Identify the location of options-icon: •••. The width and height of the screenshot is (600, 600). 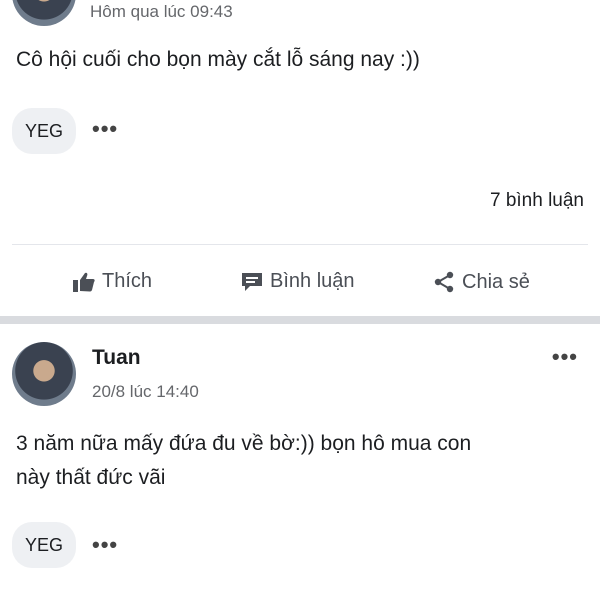
(565, 357).